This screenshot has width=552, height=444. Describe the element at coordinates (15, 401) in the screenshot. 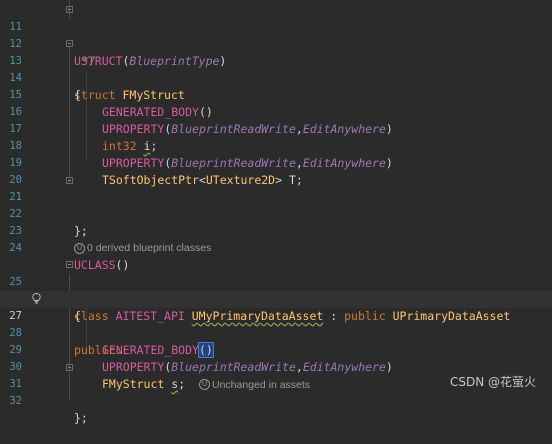

I see `line-number: 32` at that location.